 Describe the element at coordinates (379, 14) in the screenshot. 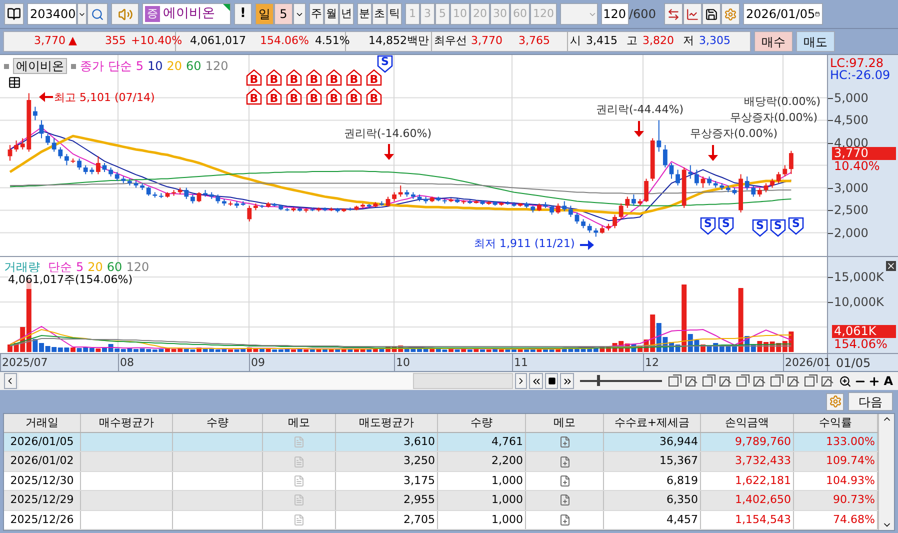

I see `period-tab: 초` at that location.